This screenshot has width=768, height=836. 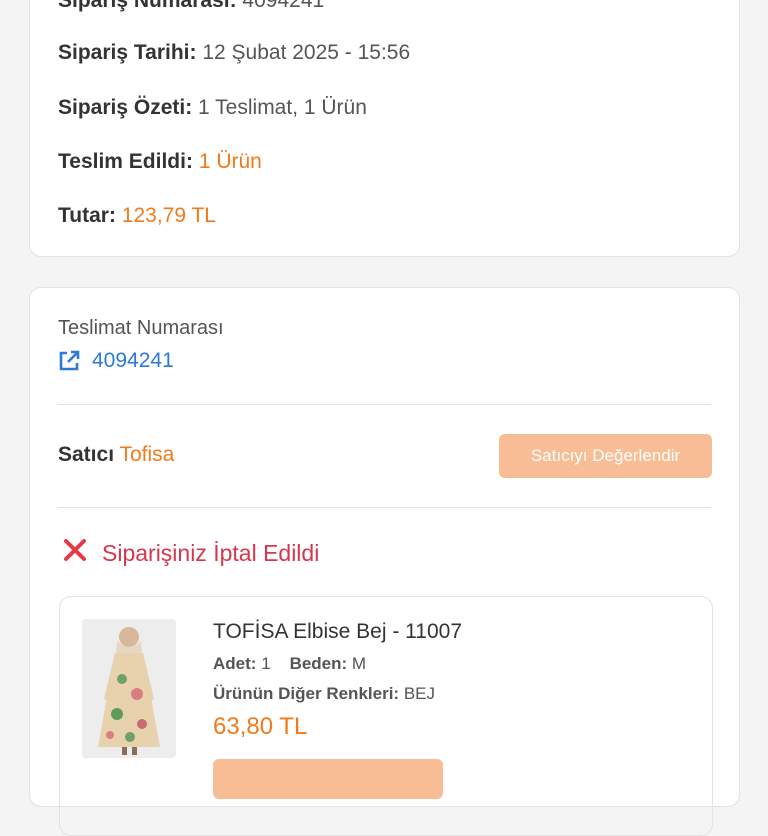 What do you see at coordinates (168, 215) in the screenshot?
I see `total-value: 123,79 TL` at bounding box center [168, 215].